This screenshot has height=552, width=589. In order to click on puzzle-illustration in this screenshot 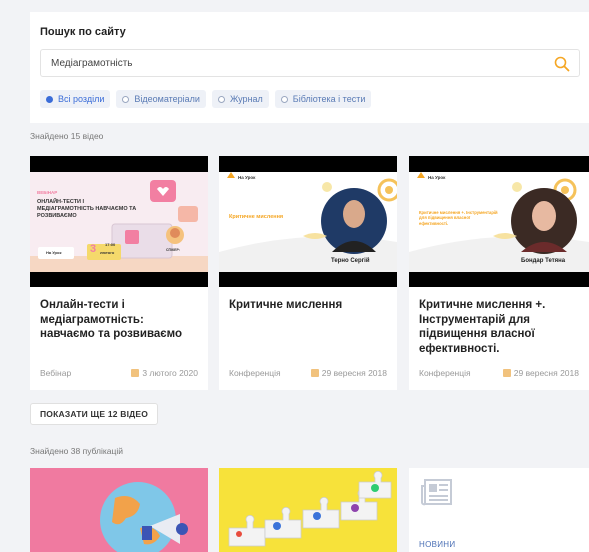, I will do `click(310, 508)`.